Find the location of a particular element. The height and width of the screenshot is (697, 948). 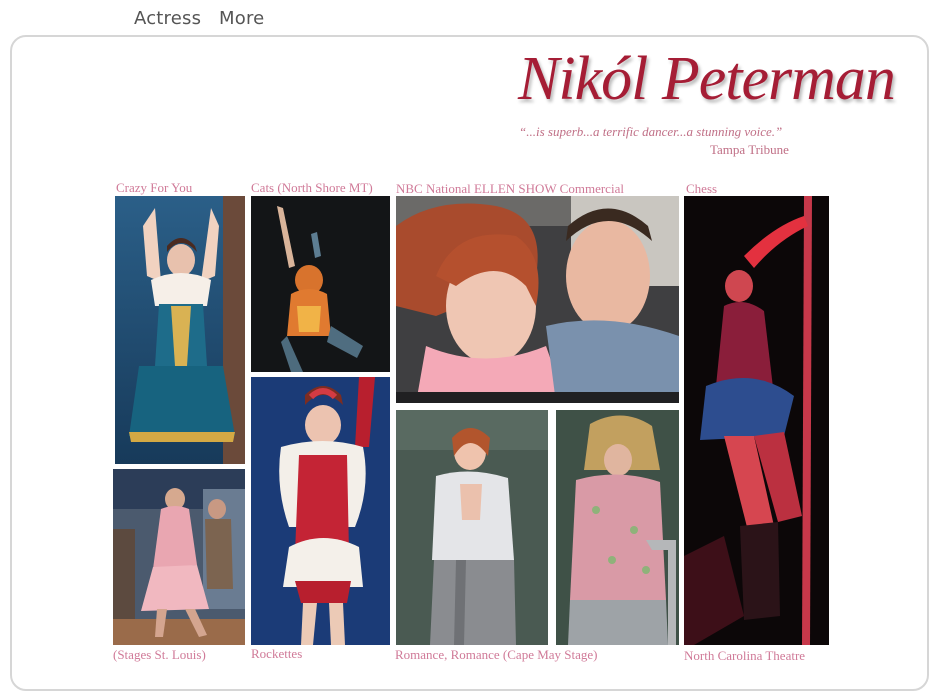

caption-chess: Chess is located at coordinates (702, 188).